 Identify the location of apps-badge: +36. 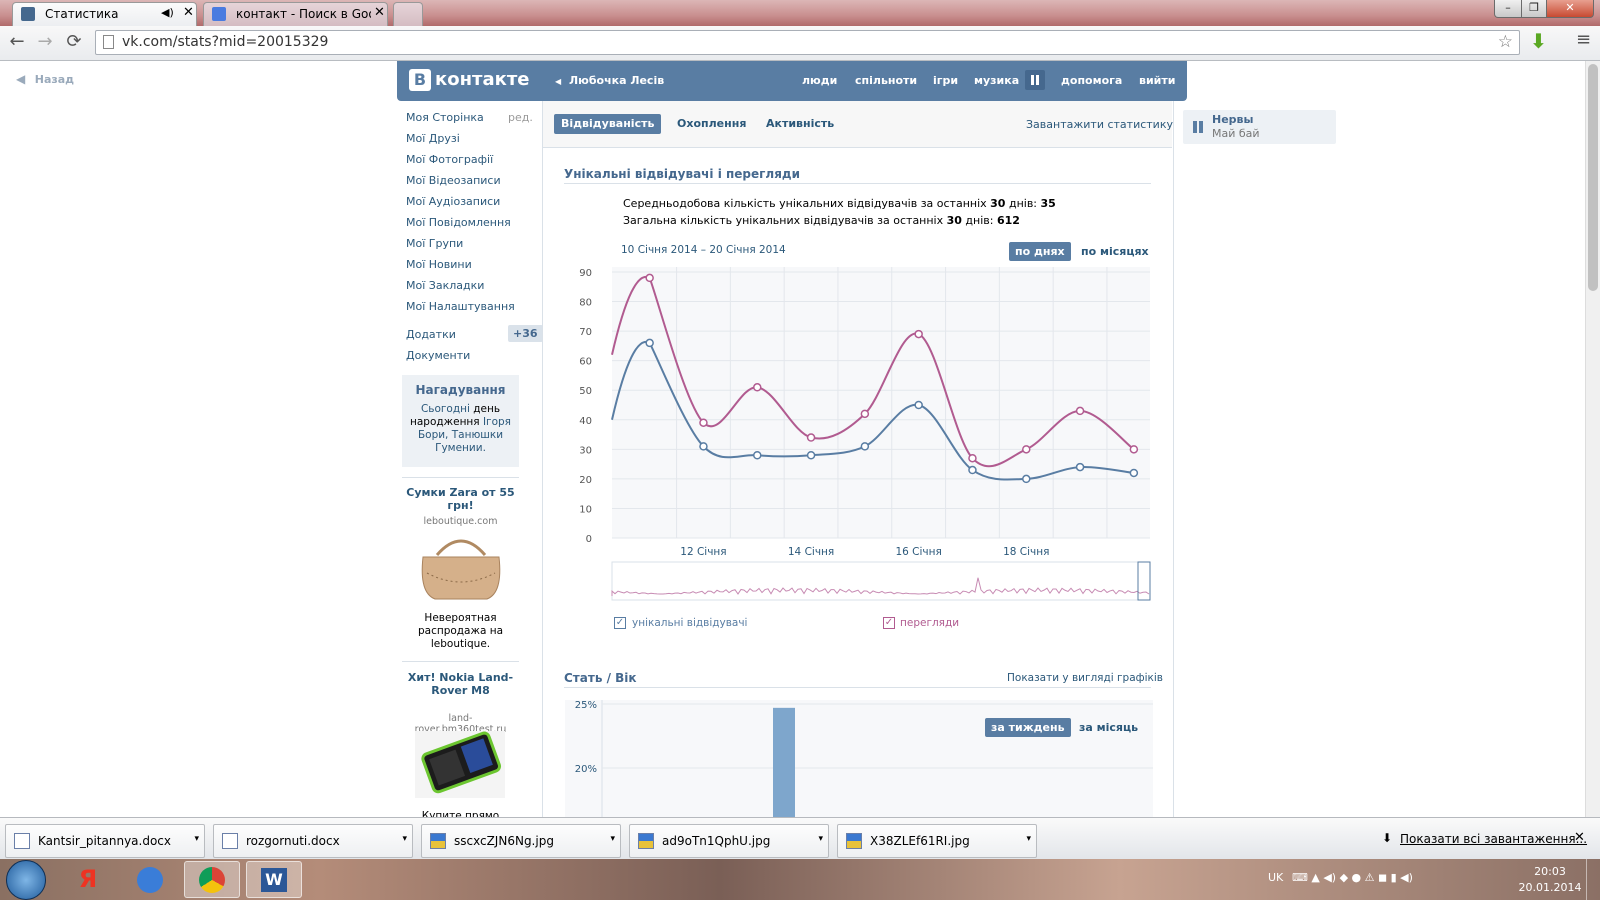
(525, 333).